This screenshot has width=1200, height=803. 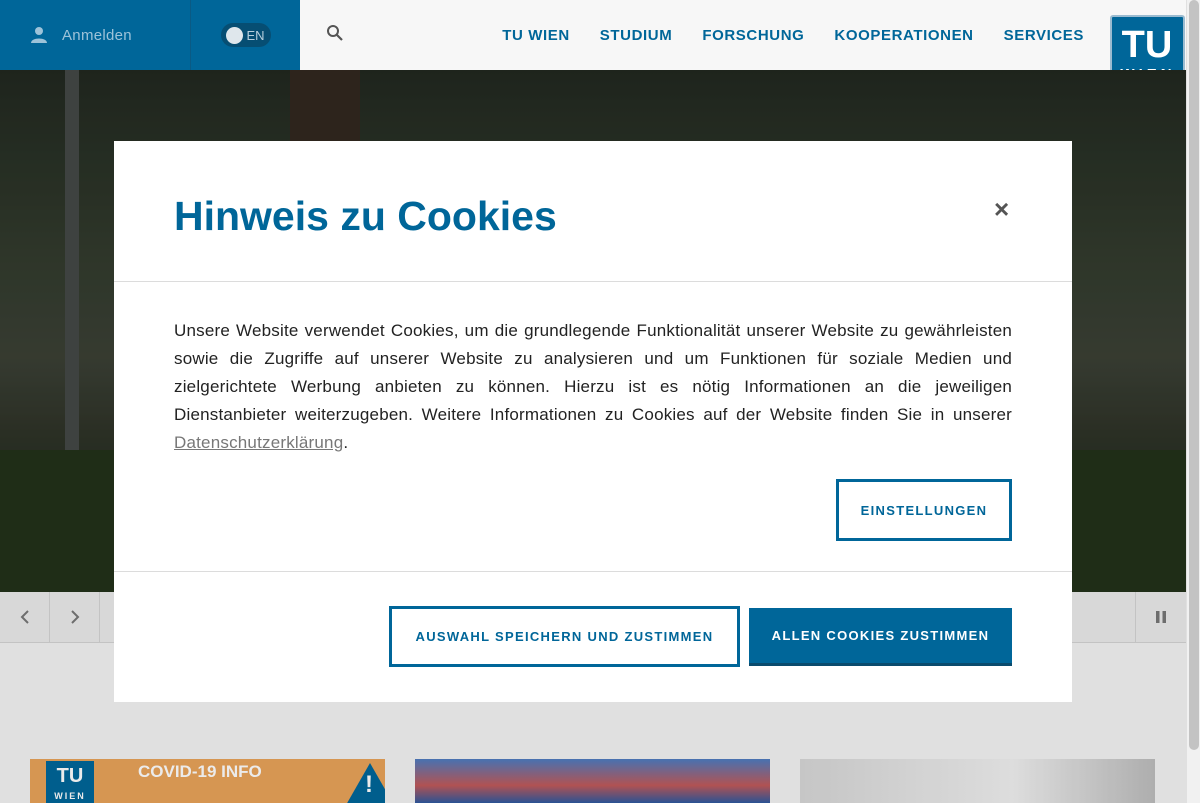 I want to click on nav-item-forschung: FORSCHUNG, so click(x=753, y=35).